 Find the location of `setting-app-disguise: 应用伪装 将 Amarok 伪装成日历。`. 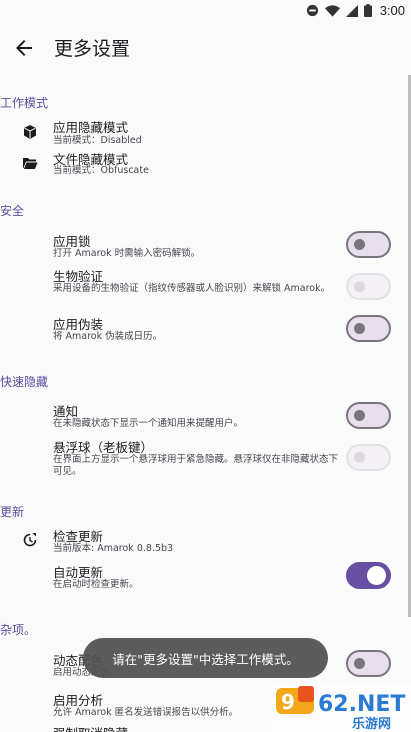

setting-app-disguise: 应用伪装 将 Amarok 伪装成日历。 is located at coordinates (205, 330).